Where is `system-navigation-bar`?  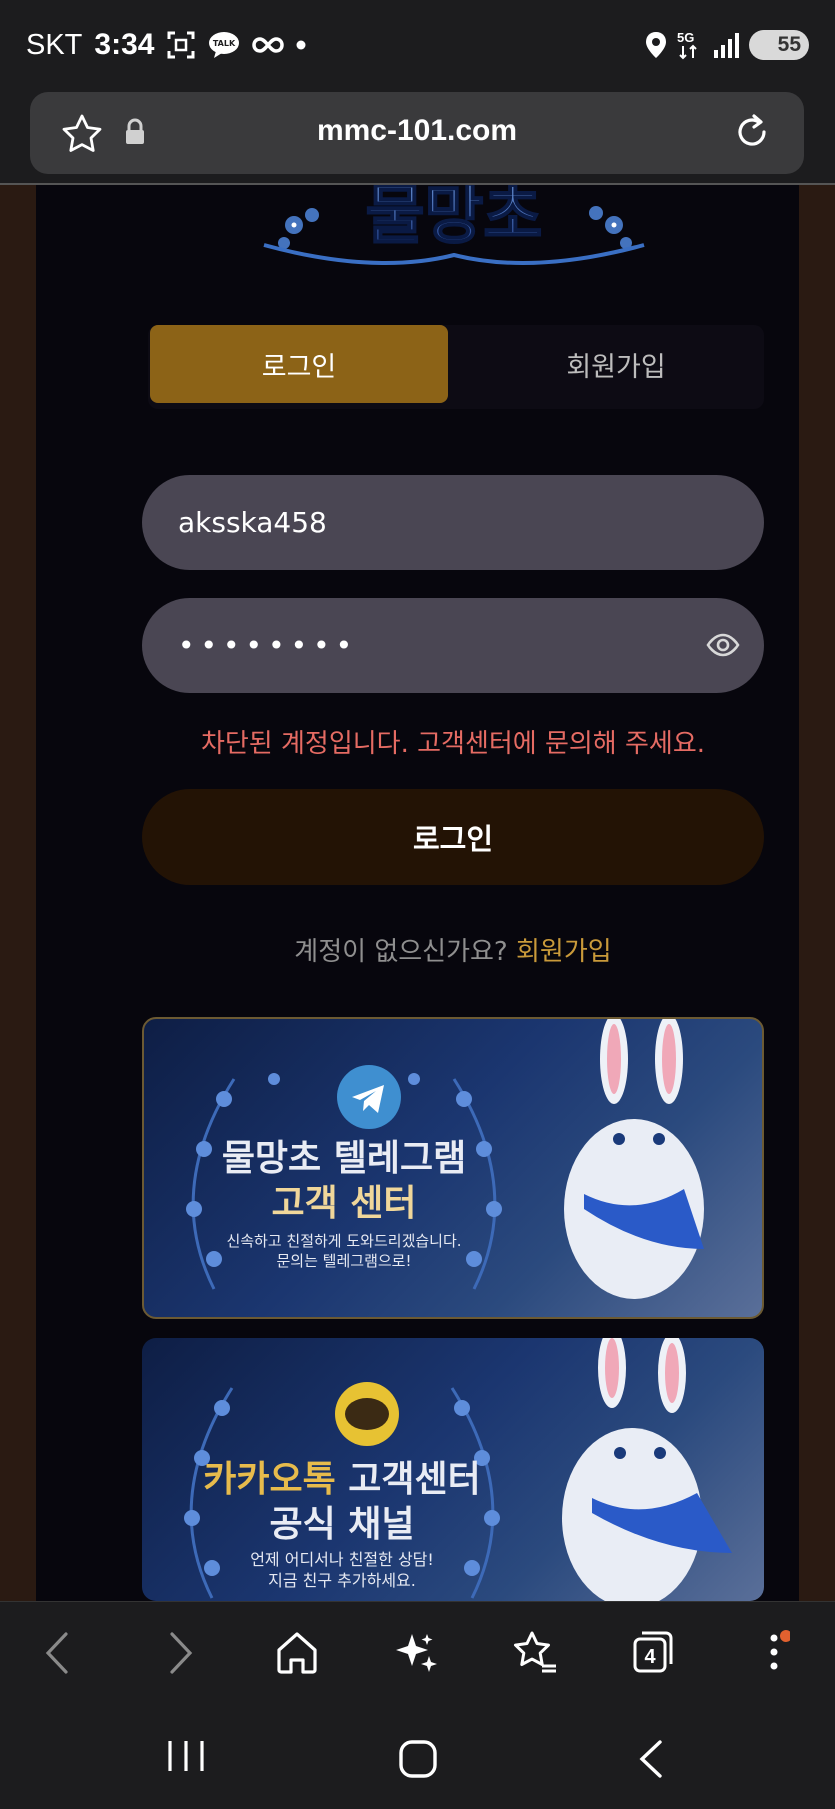
system-navigation-bar is located at coordinates (417, 1755).